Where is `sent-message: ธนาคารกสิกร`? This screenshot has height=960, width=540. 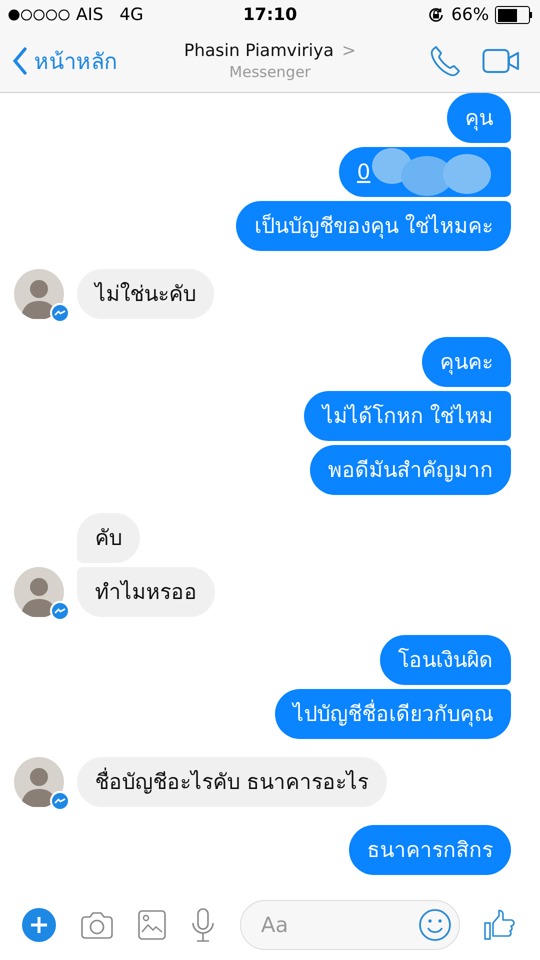 sent-message: ธนาคารกสิกร is located at coordinates (430, 850).